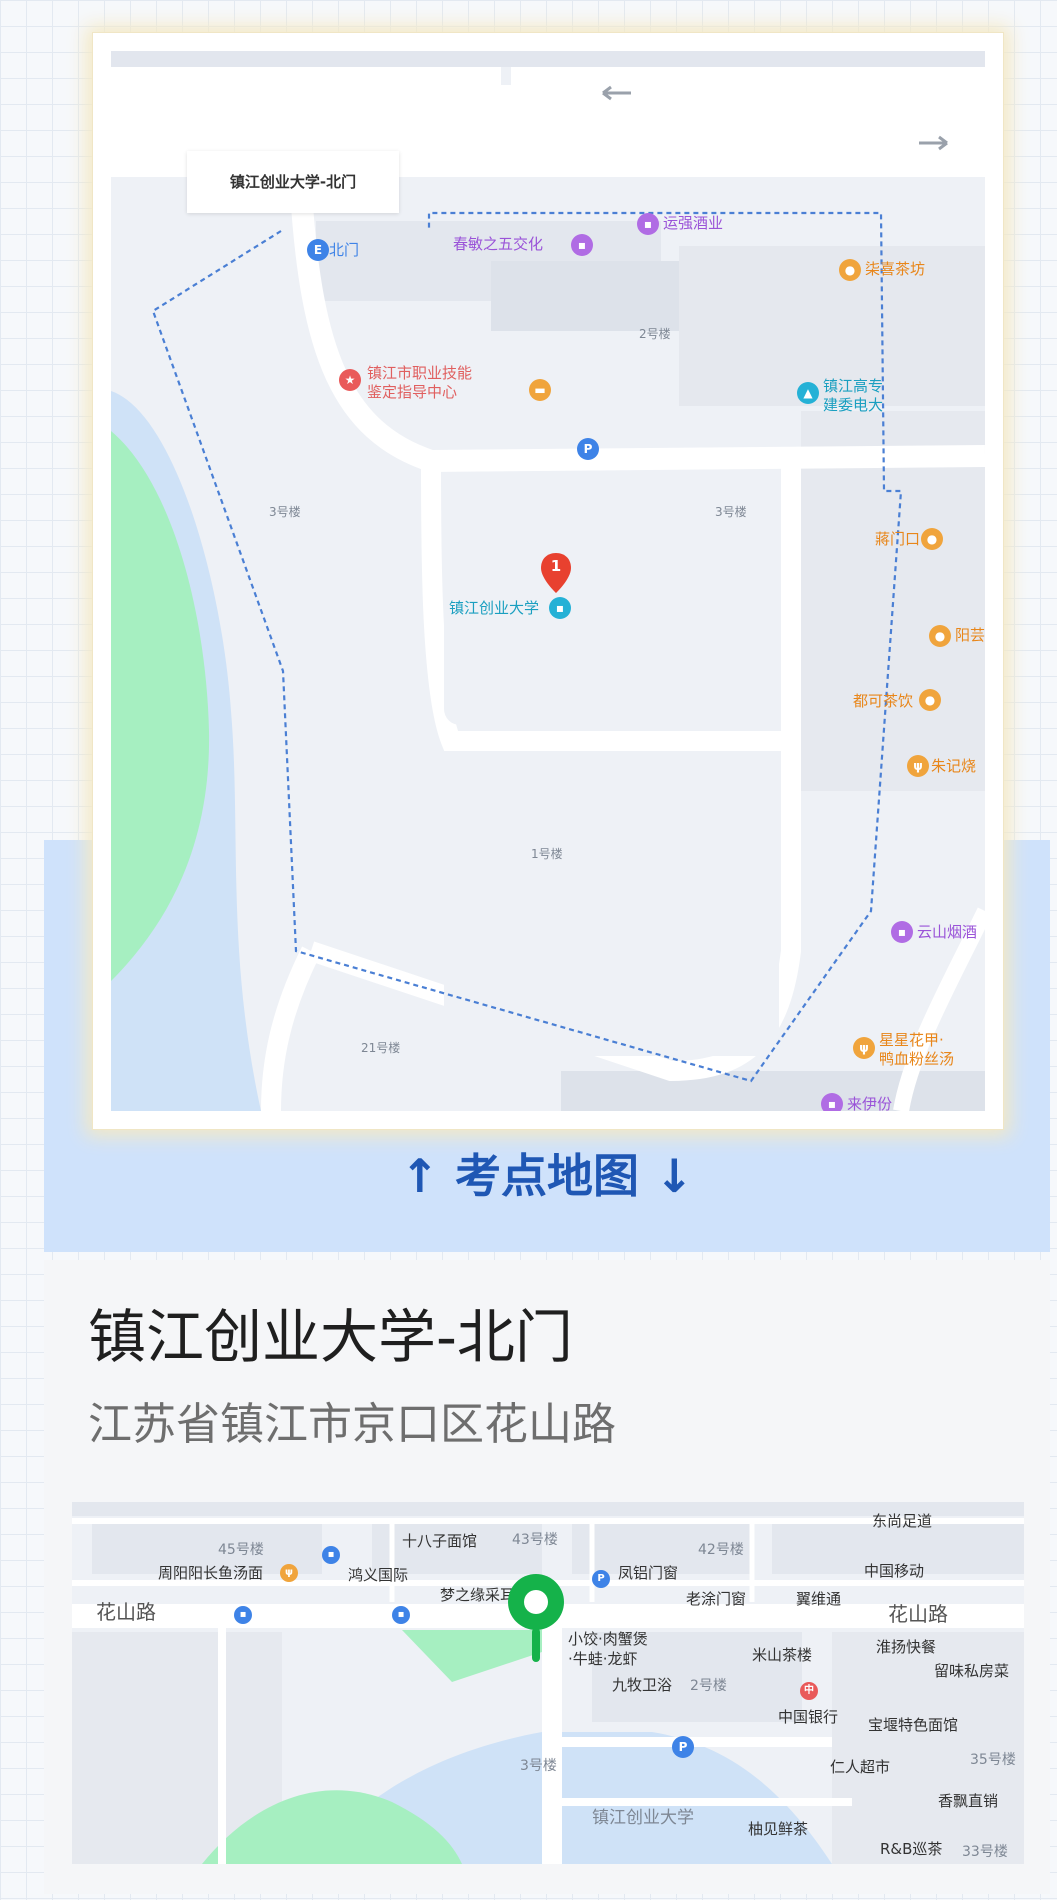 The width and height of the screenshot is (1057, 1900). Describe the element at coordinates (420, 373) in the screenshot. I see `vocational-label-line1: 镇江市职业技能` at that location.